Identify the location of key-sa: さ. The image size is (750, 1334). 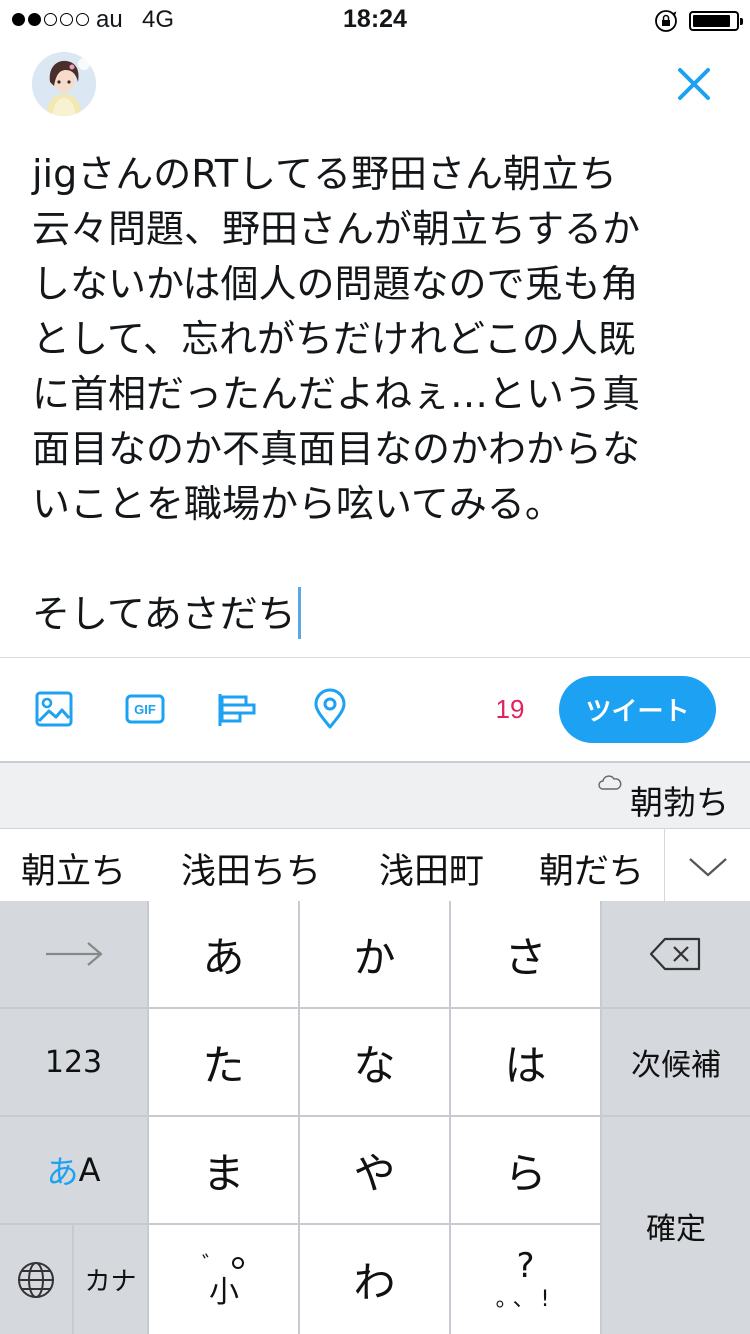
(525, 954).